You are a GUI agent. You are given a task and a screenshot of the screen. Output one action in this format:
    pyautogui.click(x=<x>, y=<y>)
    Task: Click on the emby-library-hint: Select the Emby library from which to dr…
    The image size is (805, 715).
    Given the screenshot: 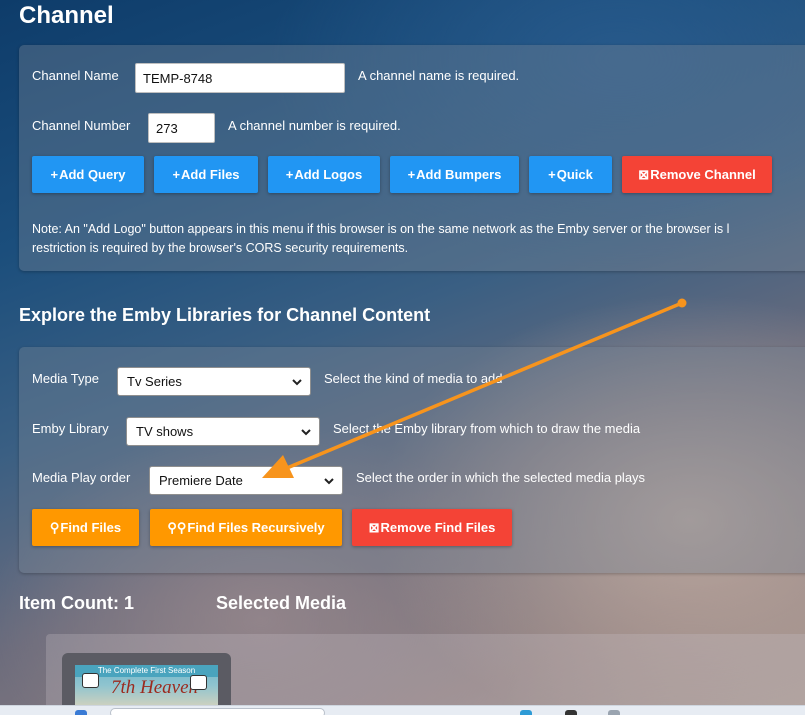 What is the action you would take?
    pyautogui.click(x=487, y=428)
    